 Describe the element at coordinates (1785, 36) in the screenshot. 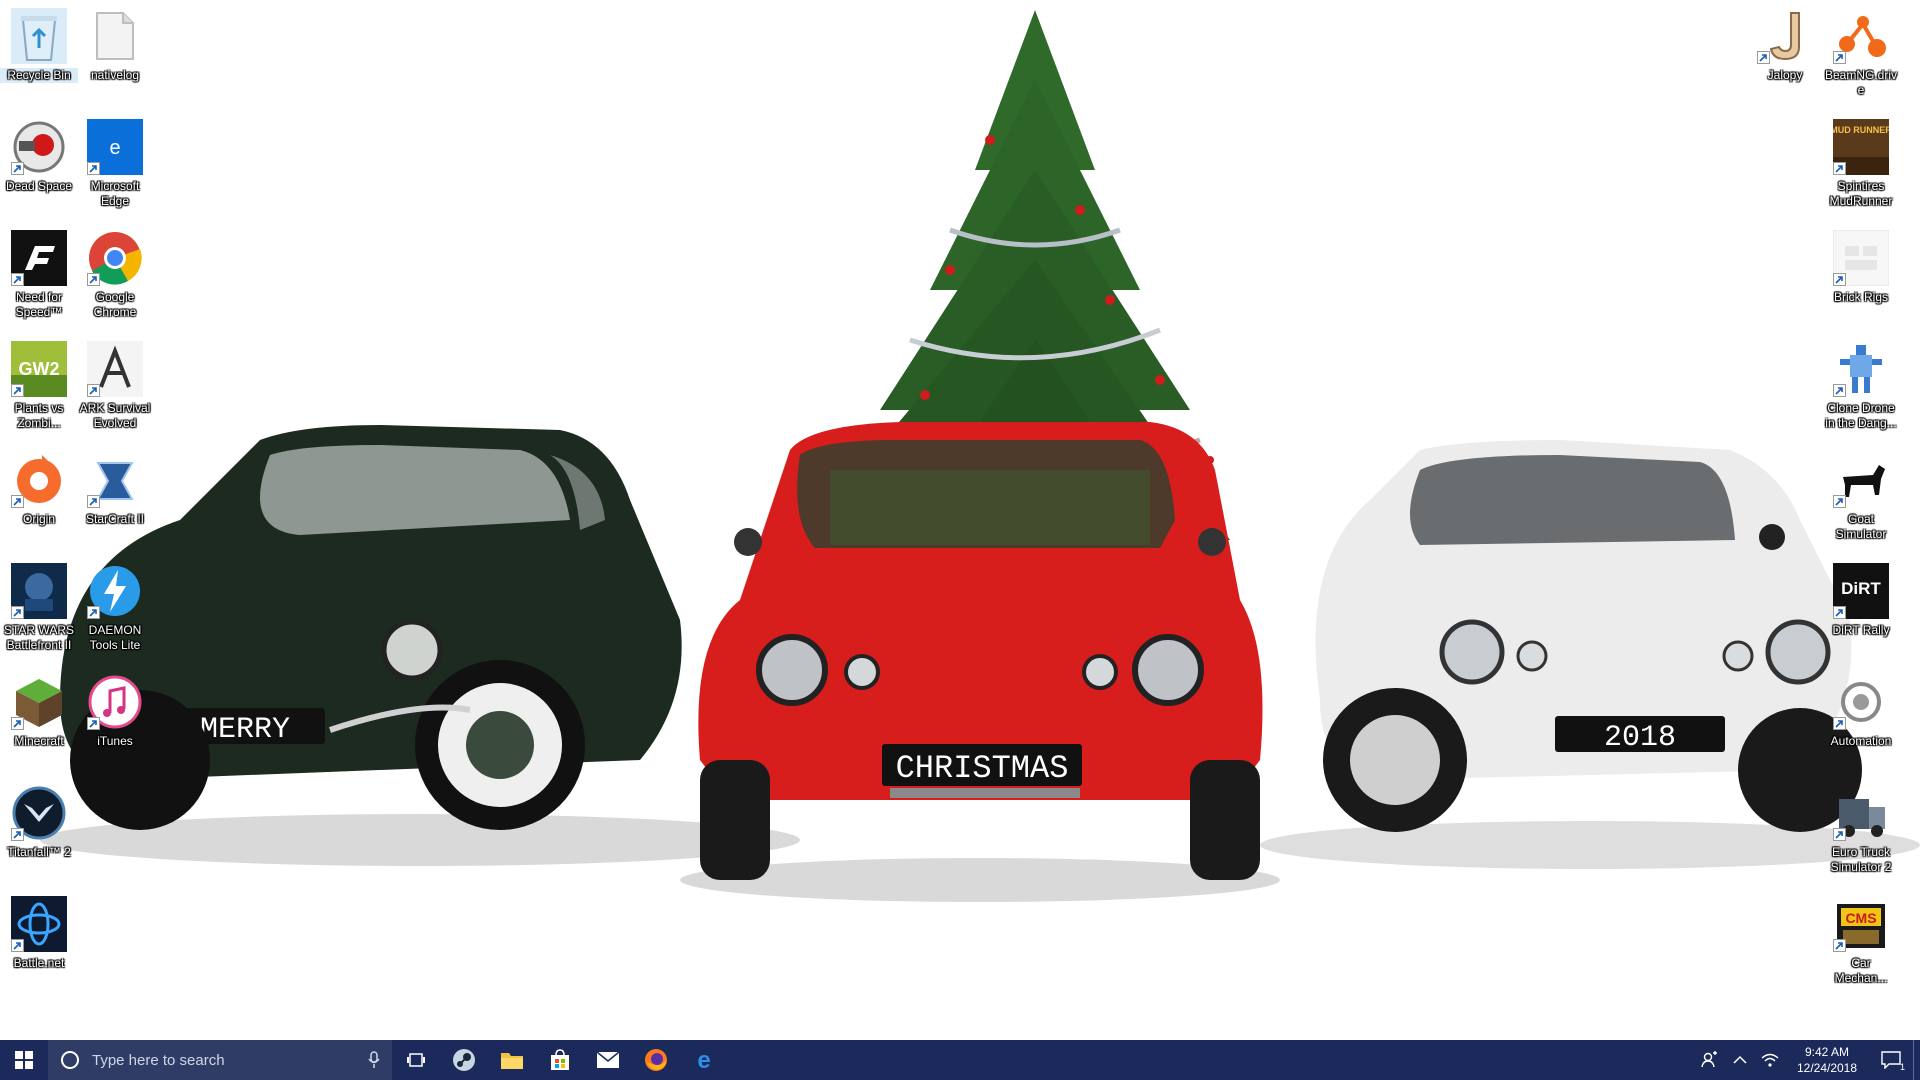

I see `jalopy-icon` at that location.